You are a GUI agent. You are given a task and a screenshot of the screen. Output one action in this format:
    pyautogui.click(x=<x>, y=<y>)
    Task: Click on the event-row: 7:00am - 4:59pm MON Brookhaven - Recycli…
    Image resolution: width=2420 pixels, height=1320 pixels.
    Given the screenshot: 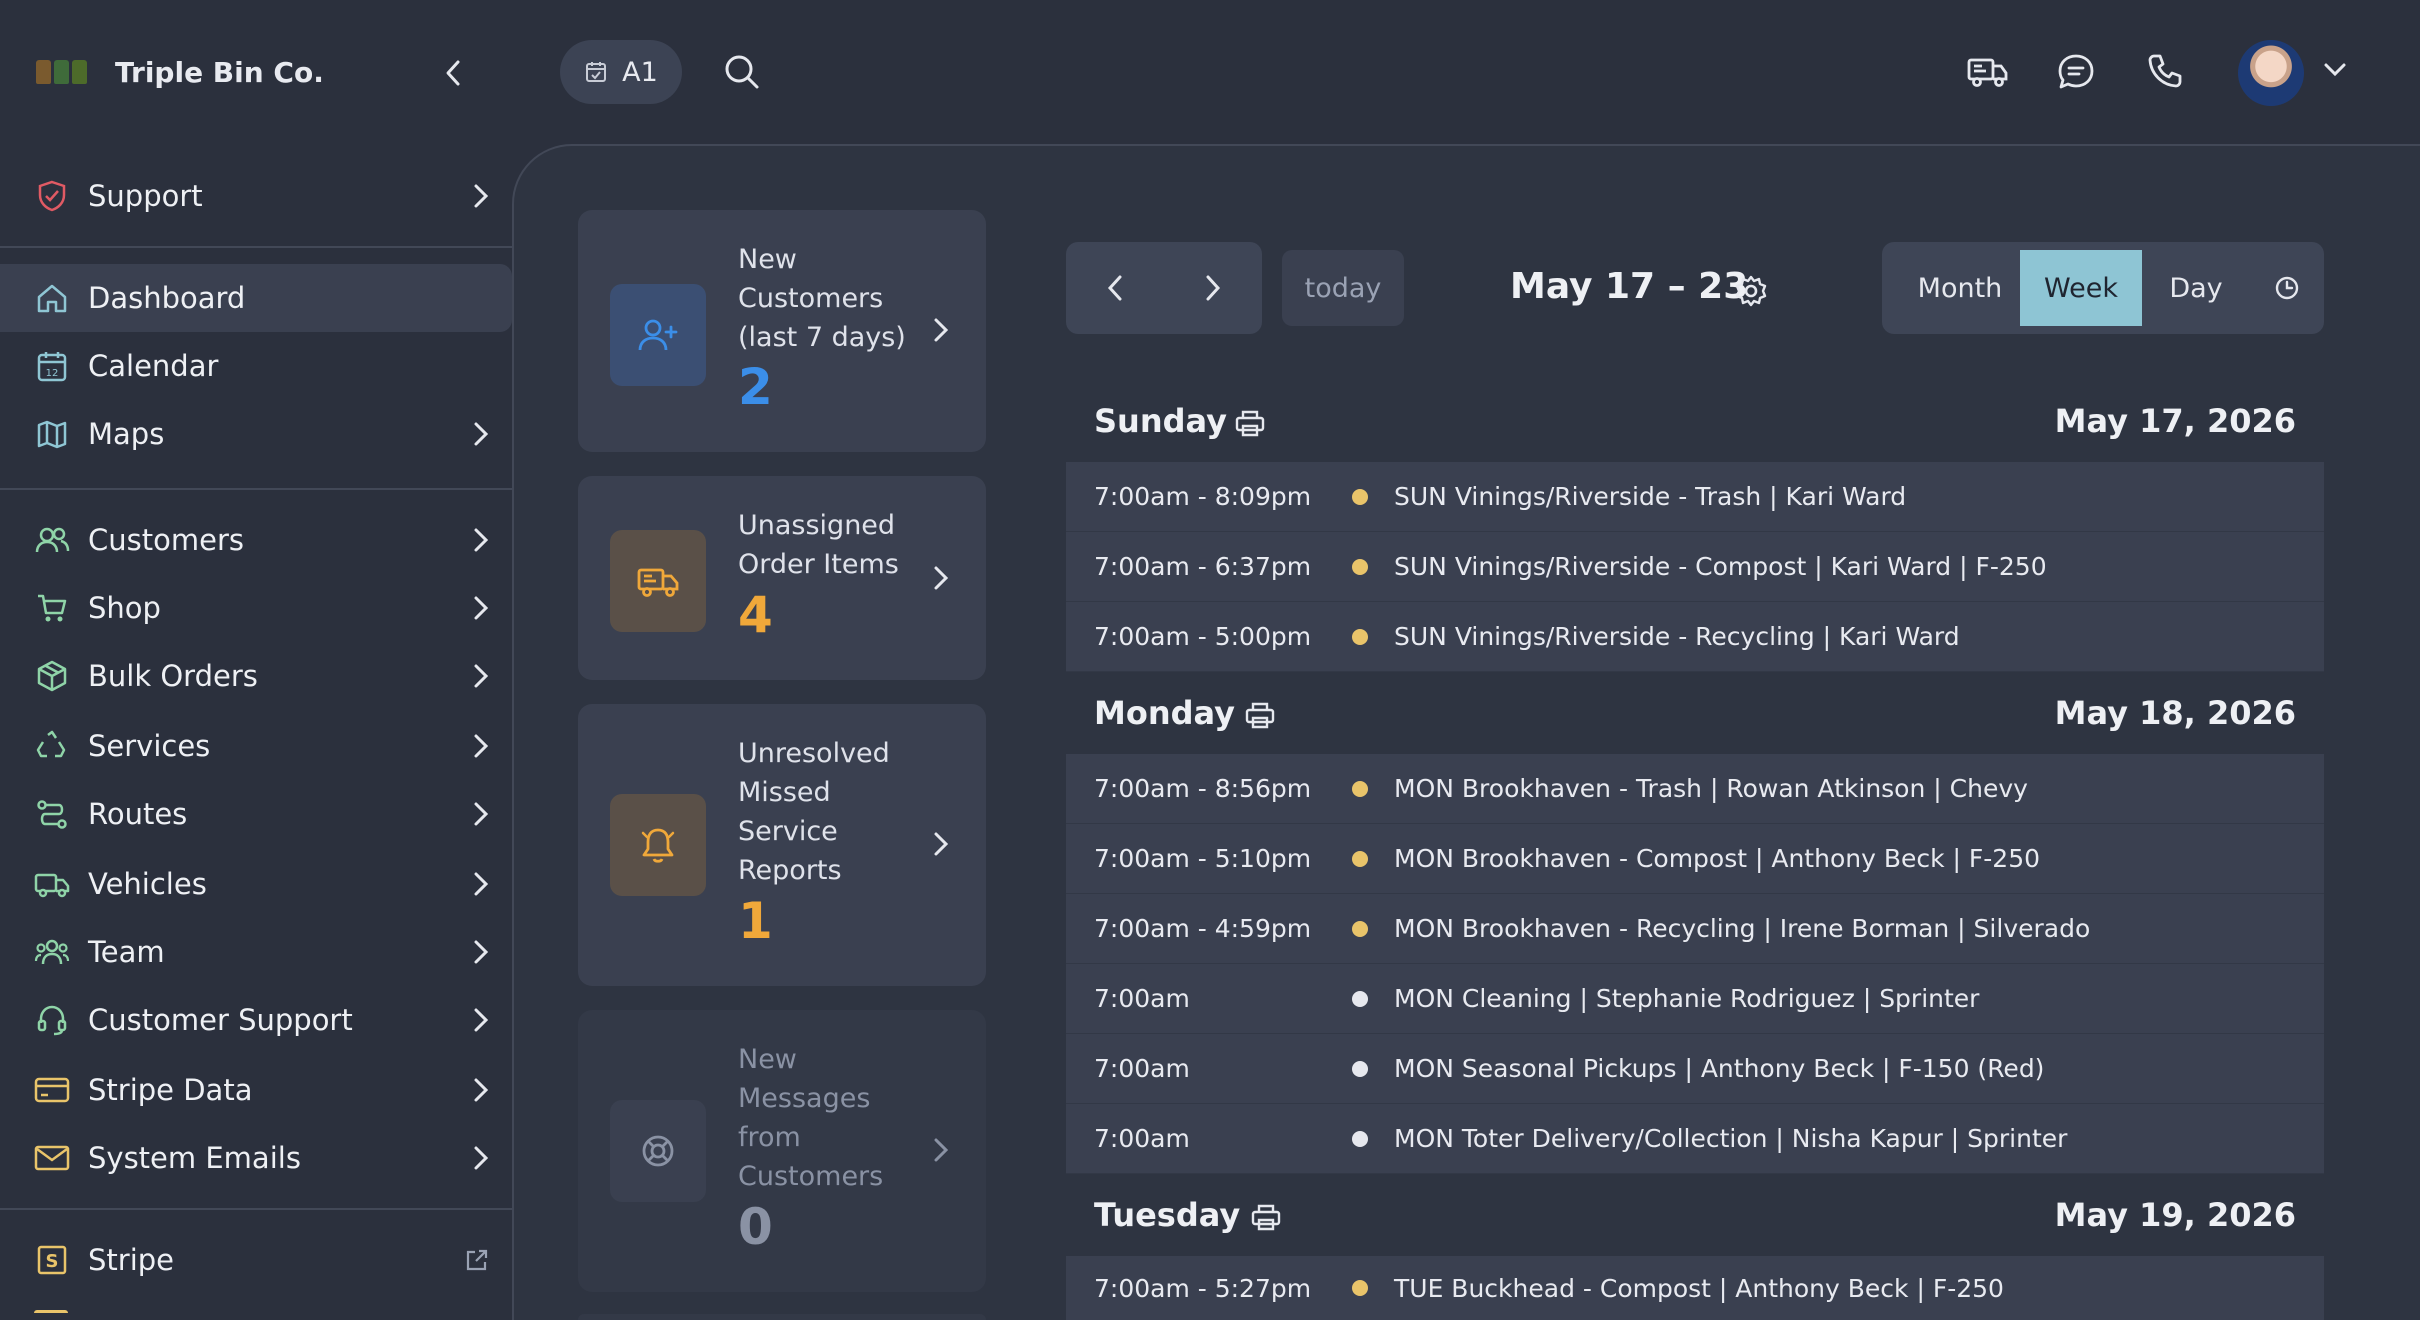 What is the action you would take?
    pyautogui.click(x=1695, y=929)
    